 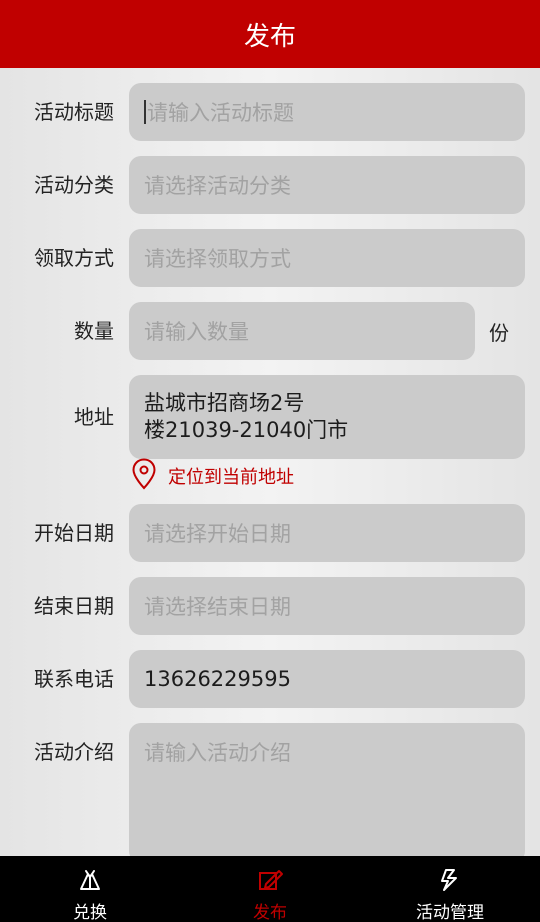 What do you see at coordinates (246, 417) in the screenshot?
I see `address-value: 盐城市招商场2号 楼21039-21040门市` at bounding box center [246, 417].